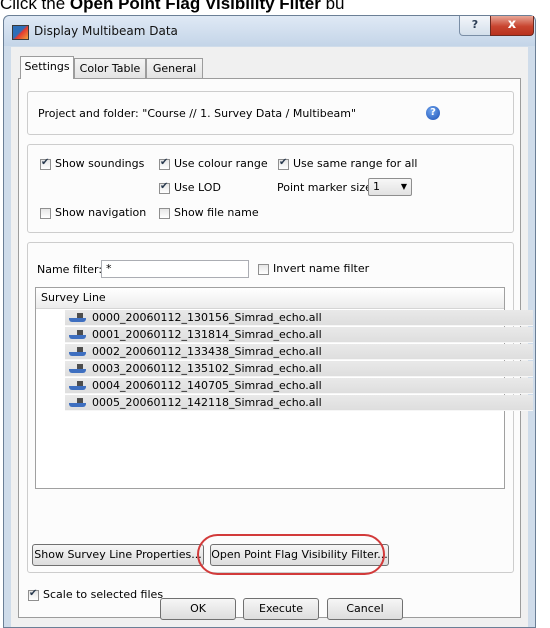 Image resolution: width=550 pixels, height=628 pixels. Describe the element at coordinates (174, 68) in the screenshot. I see `tab-general: General` at that location.